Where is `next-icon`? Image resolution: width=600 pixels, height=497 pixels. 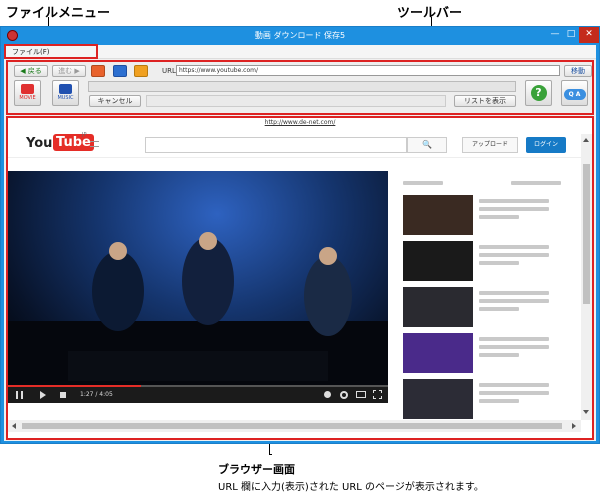 next-icon is located at coordinates (43, 395).